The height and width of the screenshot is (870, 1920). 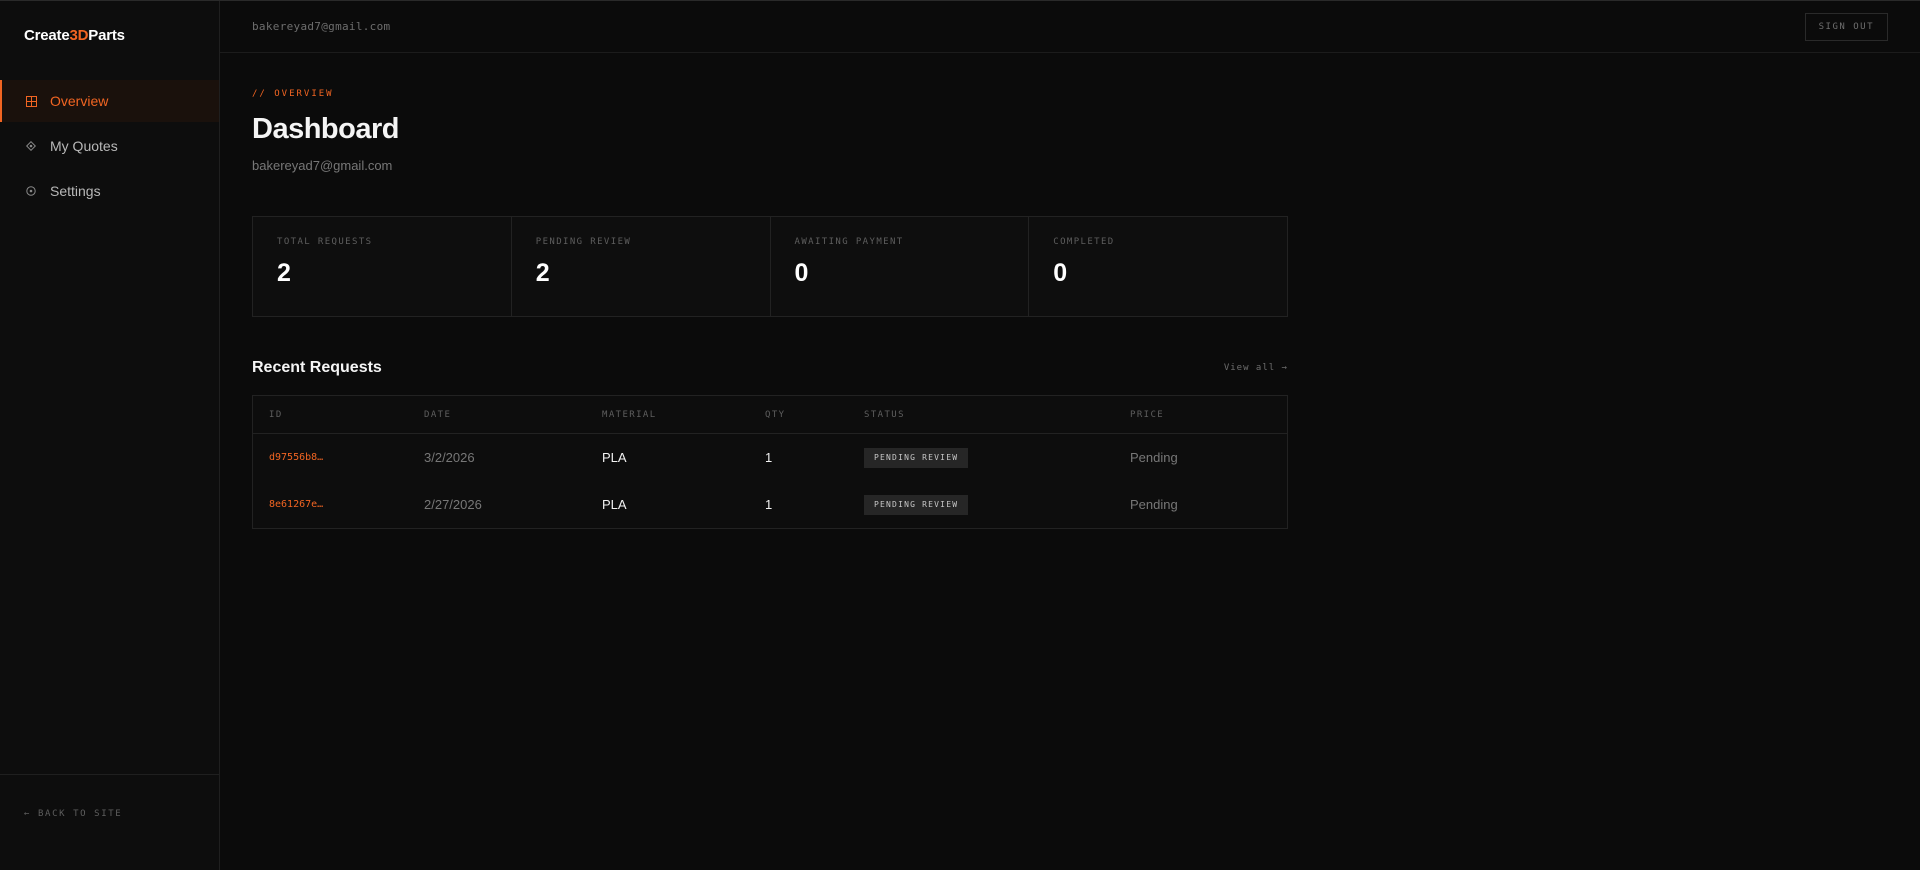 I want to click on table-header-row: ID DATE MATERIAL QTY STATUS PRICE, so click(x=770, y=415).